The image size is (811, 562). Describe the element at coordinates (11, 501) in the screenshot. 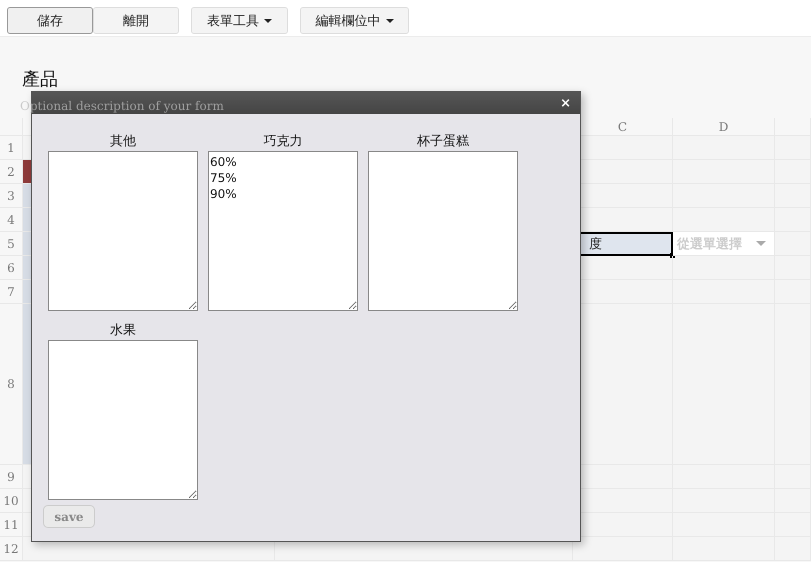

I see `row-number: 10` at that location.